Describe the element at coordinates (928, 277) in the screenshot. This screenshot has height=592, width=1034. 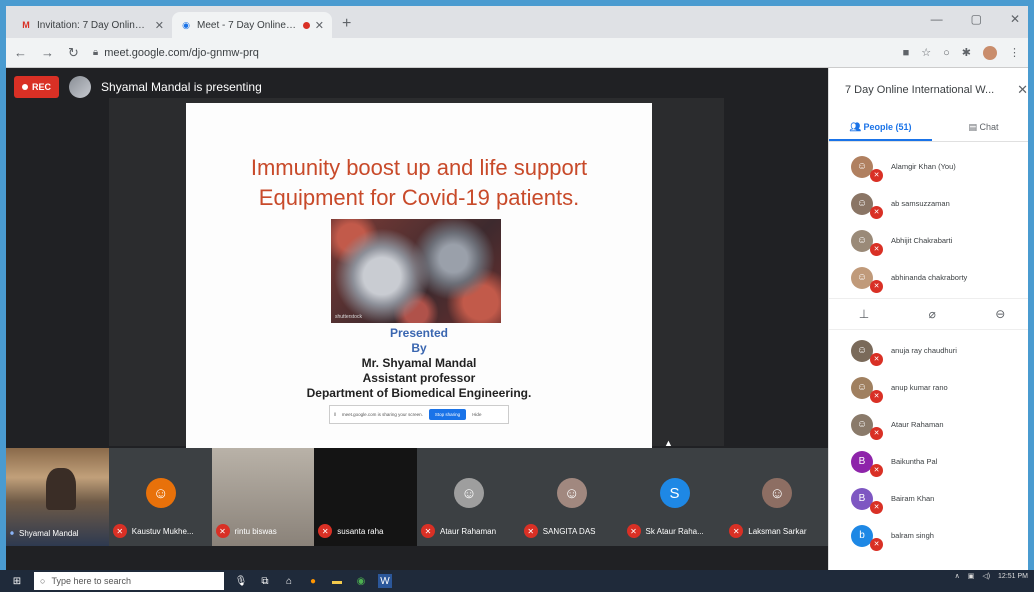
I see `list-item: ☺ ✕ abhinanda chakraborty` at that location.